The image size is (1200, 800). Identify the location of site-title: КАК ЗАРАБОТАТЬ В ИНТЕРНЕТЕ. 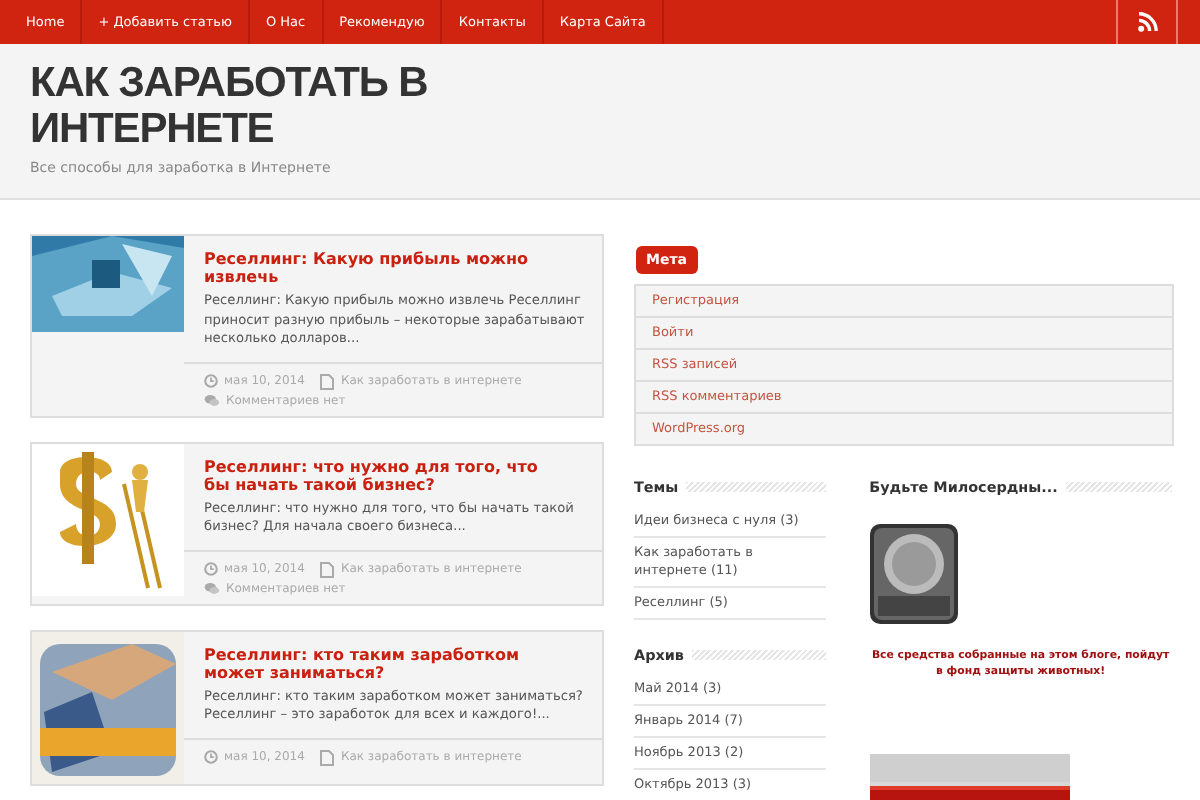
(270, 106).